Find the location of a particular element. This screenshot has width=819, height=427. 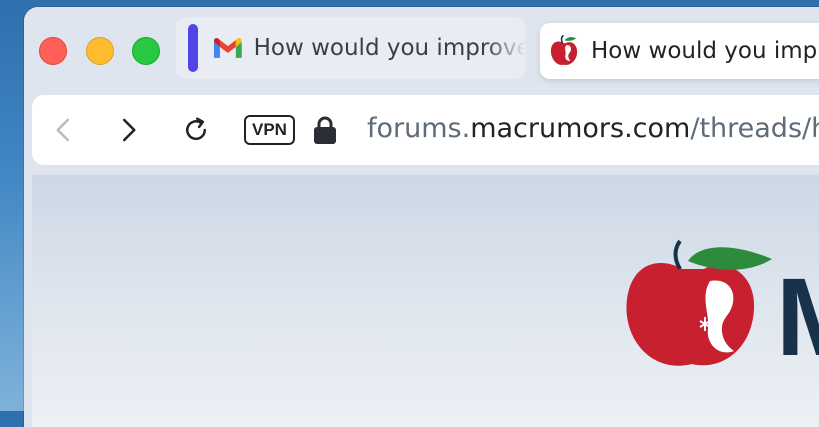

forward-button is located at coordinates (128, 130).